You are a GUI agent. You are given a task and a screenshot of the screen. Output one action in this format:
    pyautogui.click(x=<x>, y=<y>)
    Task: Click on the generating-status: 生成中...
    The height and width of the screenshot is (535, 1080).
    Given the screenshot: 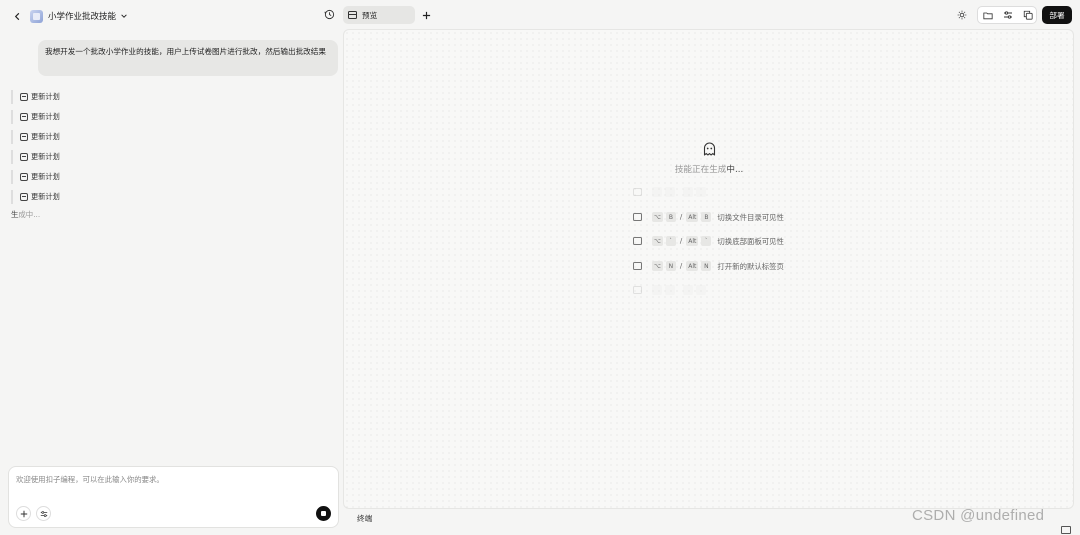 What is the action you would take?
    pyautogui.click(x=26, y=214)
    